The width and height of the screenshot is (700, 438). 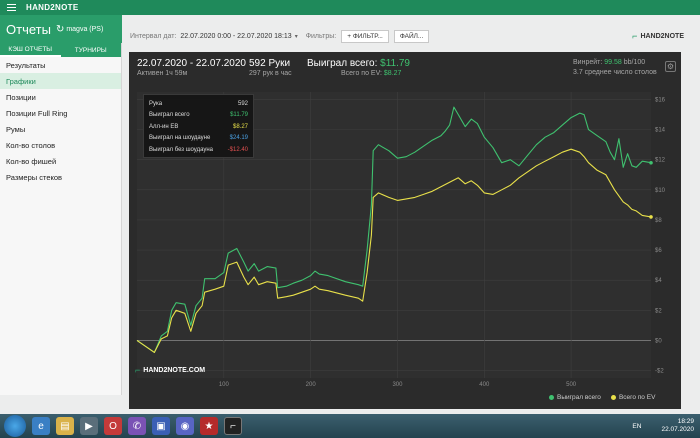 I want to click on summary-avg-tables: 3.7 среднее число столов, so click(x=615, y=72).